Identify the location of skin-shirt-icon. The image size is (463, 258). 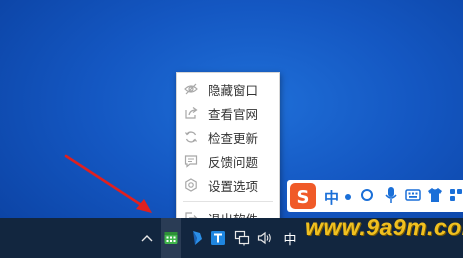
(435, 195).